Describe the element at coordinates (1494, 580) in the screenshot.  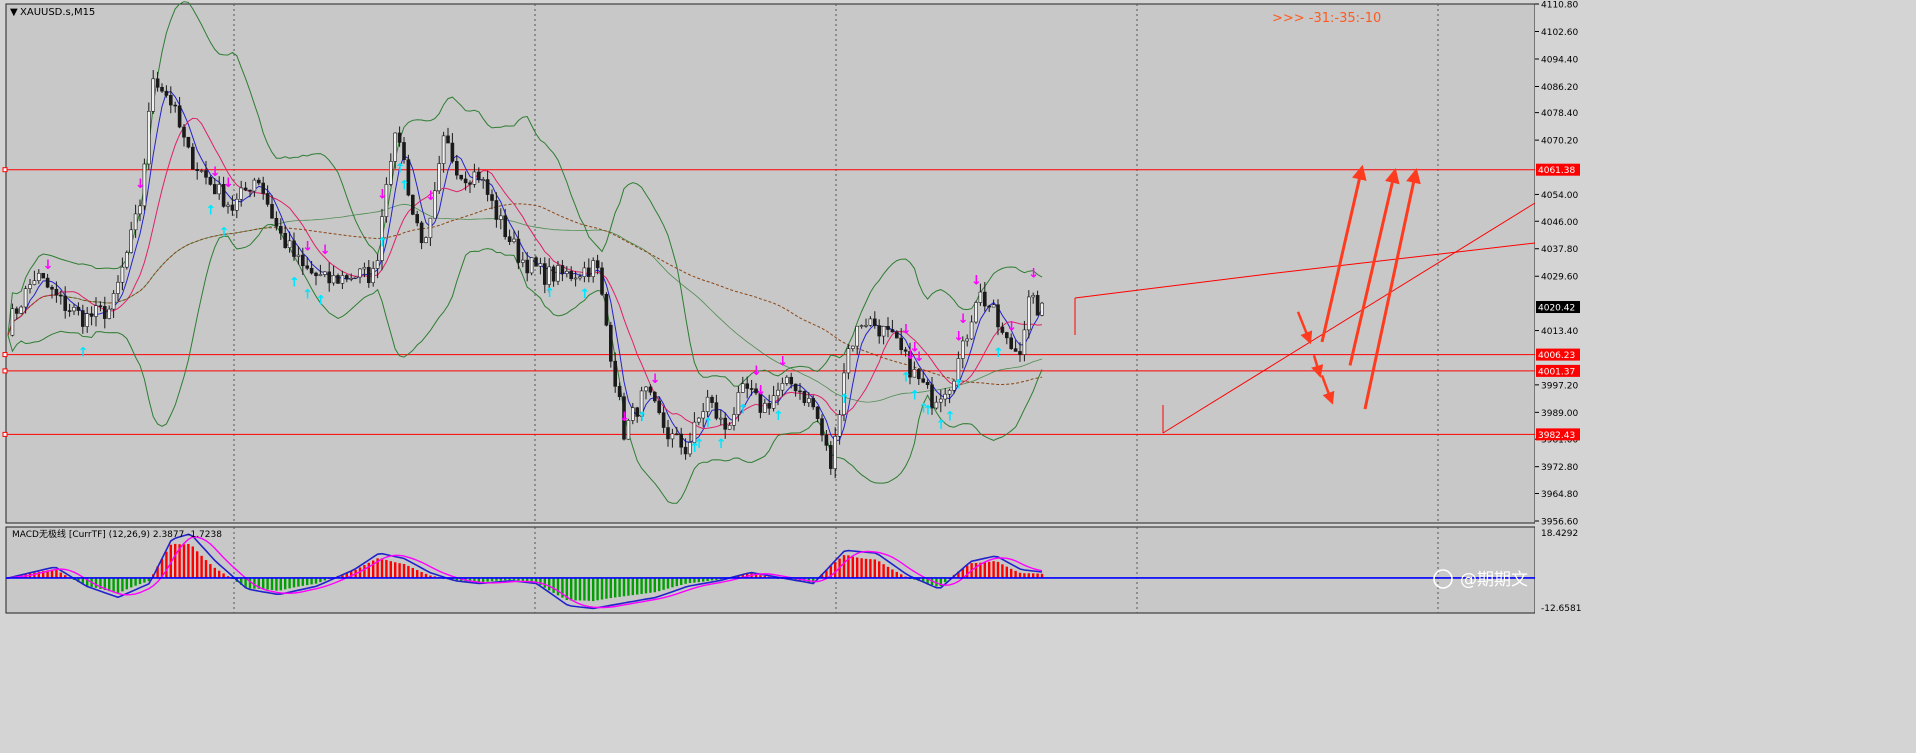
I see `watermark-text: @期期文` at that location.